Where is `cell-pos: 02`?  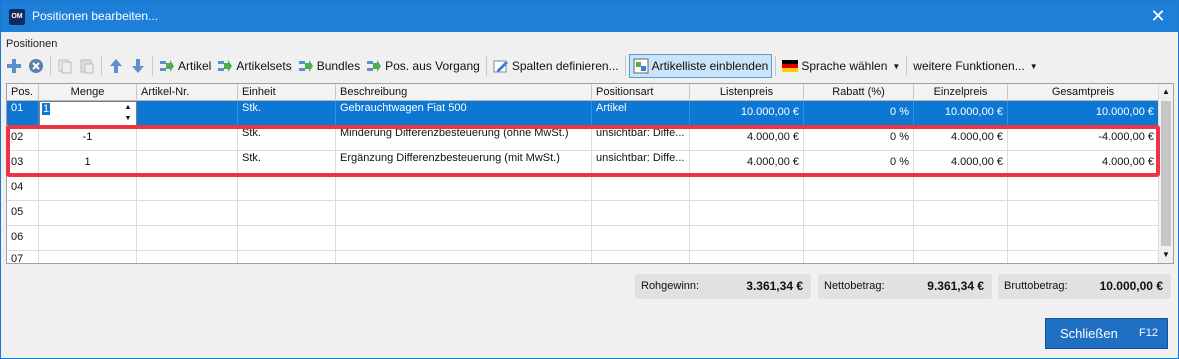 cell-pos: 02 is located at coordinates (23, 138).